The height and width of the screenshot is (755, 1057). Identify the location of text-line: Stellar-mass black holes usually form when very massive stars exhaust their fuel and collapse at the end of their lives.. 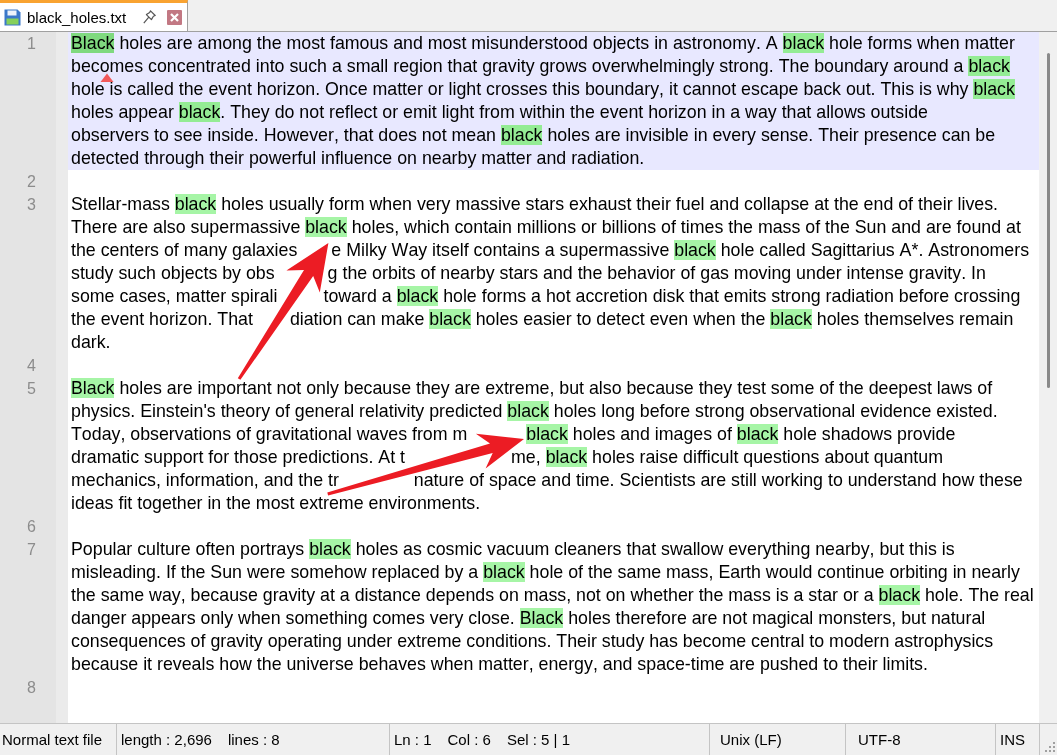
(535, 204).